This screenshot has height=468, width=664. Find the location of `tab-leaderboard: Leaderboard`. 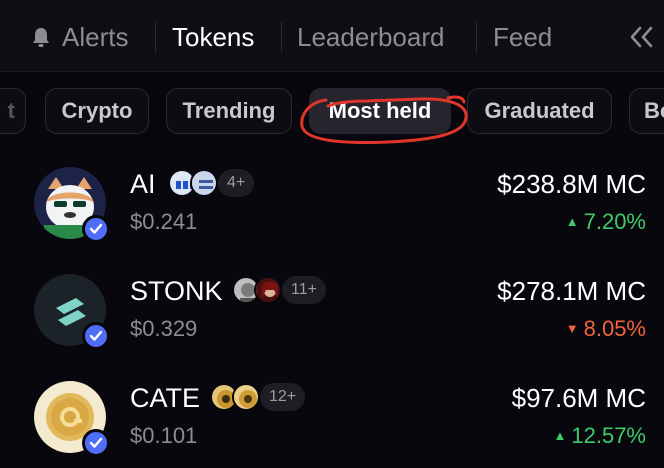

tab-leaderboard: Leaderboard is located at coordinates (370, 37).